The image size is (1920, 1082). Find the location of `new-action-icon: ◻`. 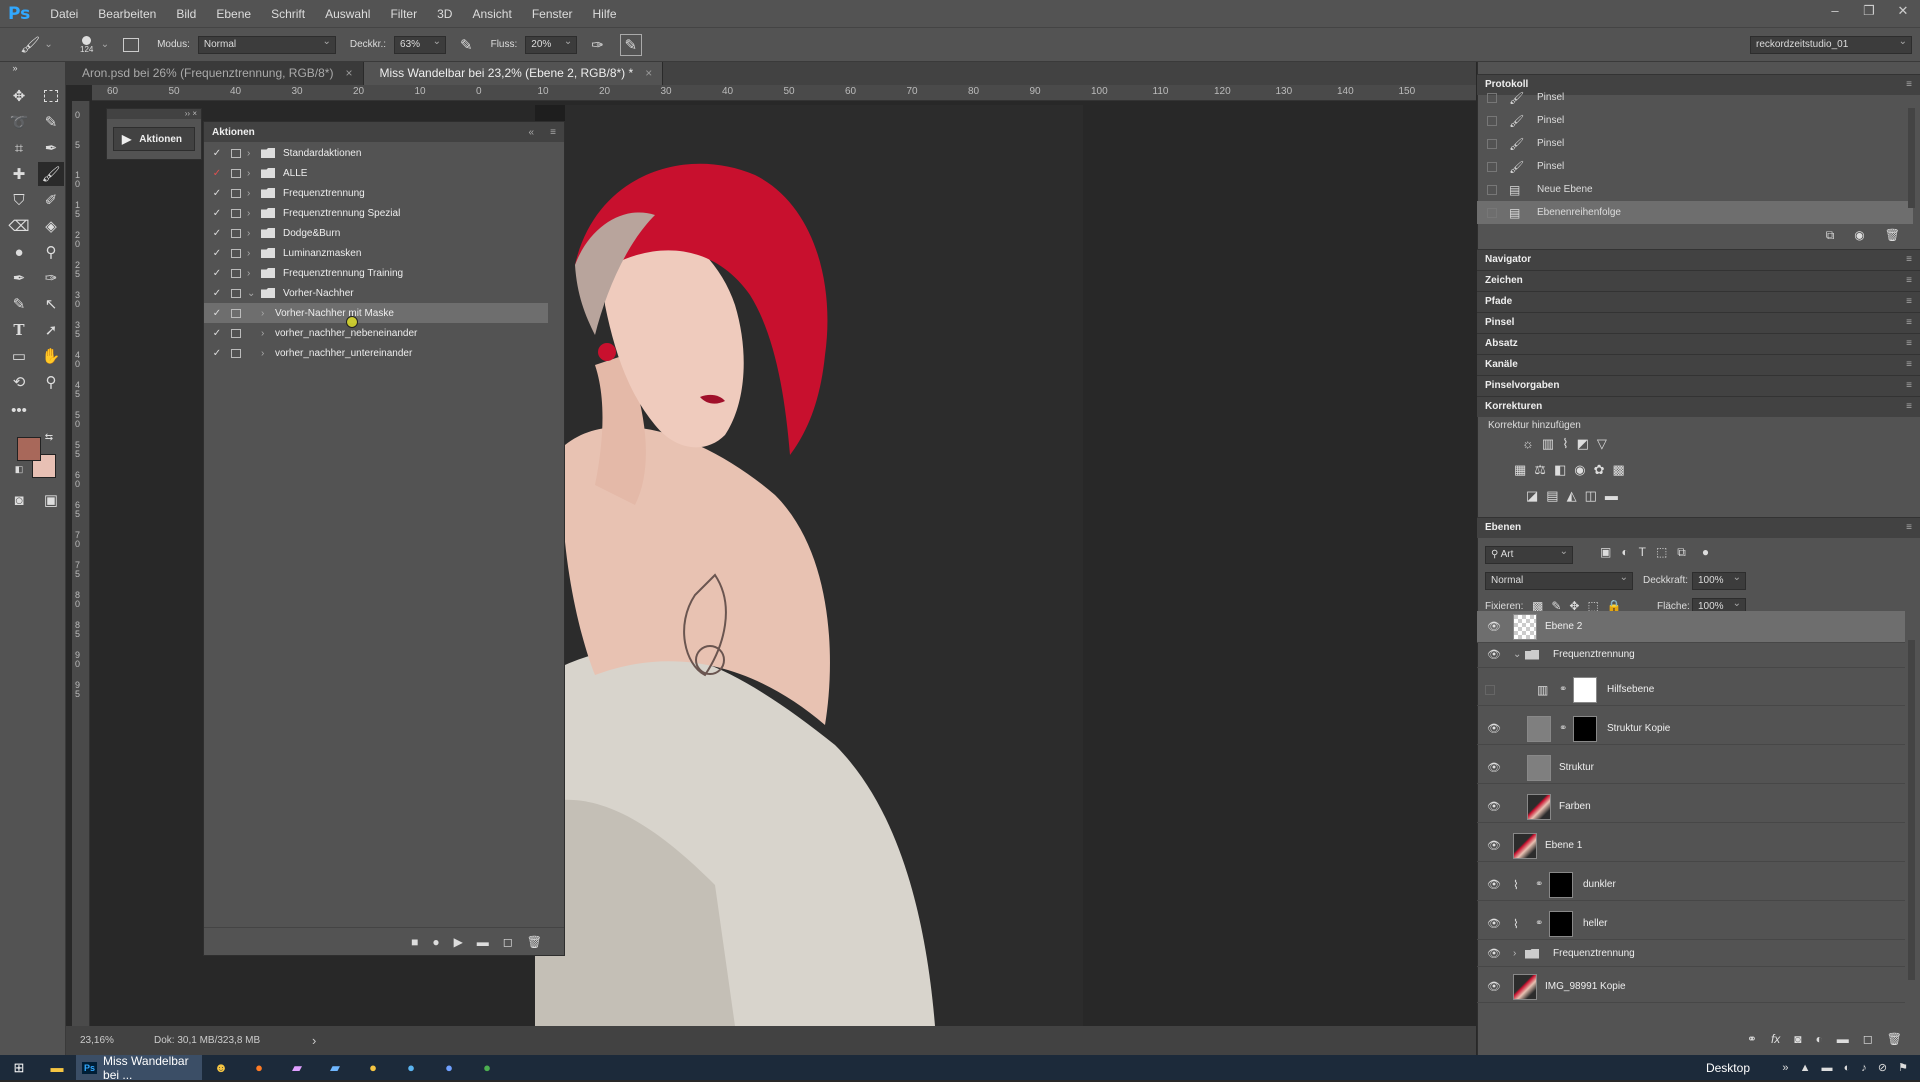

new-action-icon: ◻ is located at coordinates (508, 942).